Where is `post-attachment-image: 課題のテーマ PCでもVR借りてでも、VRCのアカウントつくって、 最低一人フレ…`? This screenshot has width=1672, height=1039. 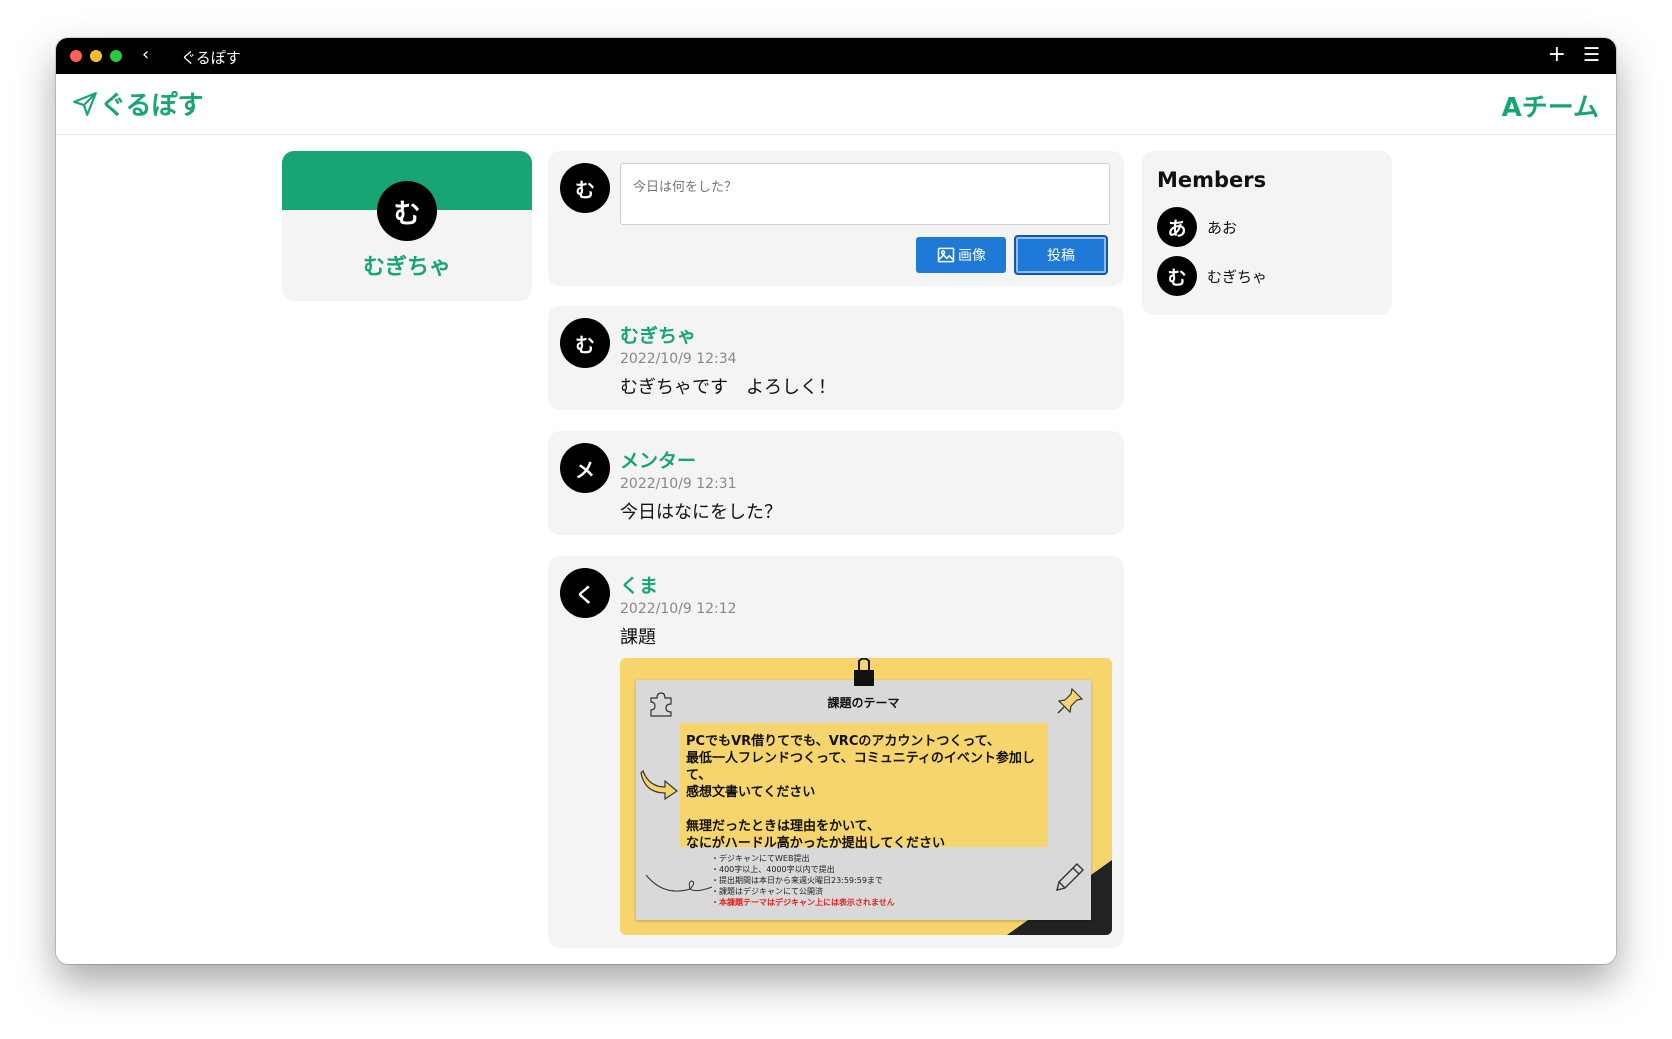 post-attachment-image: 課題のテーマ PCでもVR借りてでも、VRCのアカウントつくって、 最低一人フレ… is located at coordinates (866, 796).